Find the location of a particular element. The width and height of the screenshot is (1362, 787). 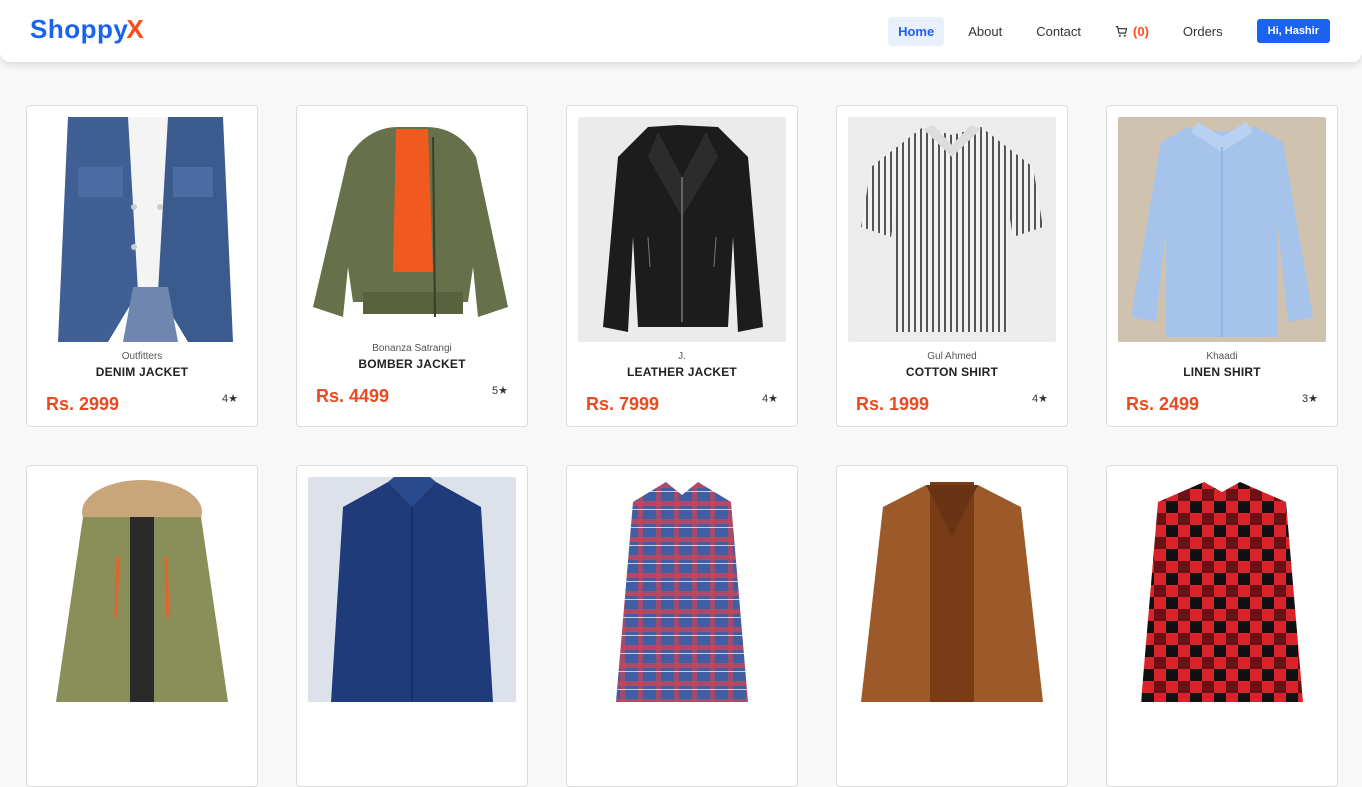

product-rating: 3★ is located at coordinates (1310, 399).